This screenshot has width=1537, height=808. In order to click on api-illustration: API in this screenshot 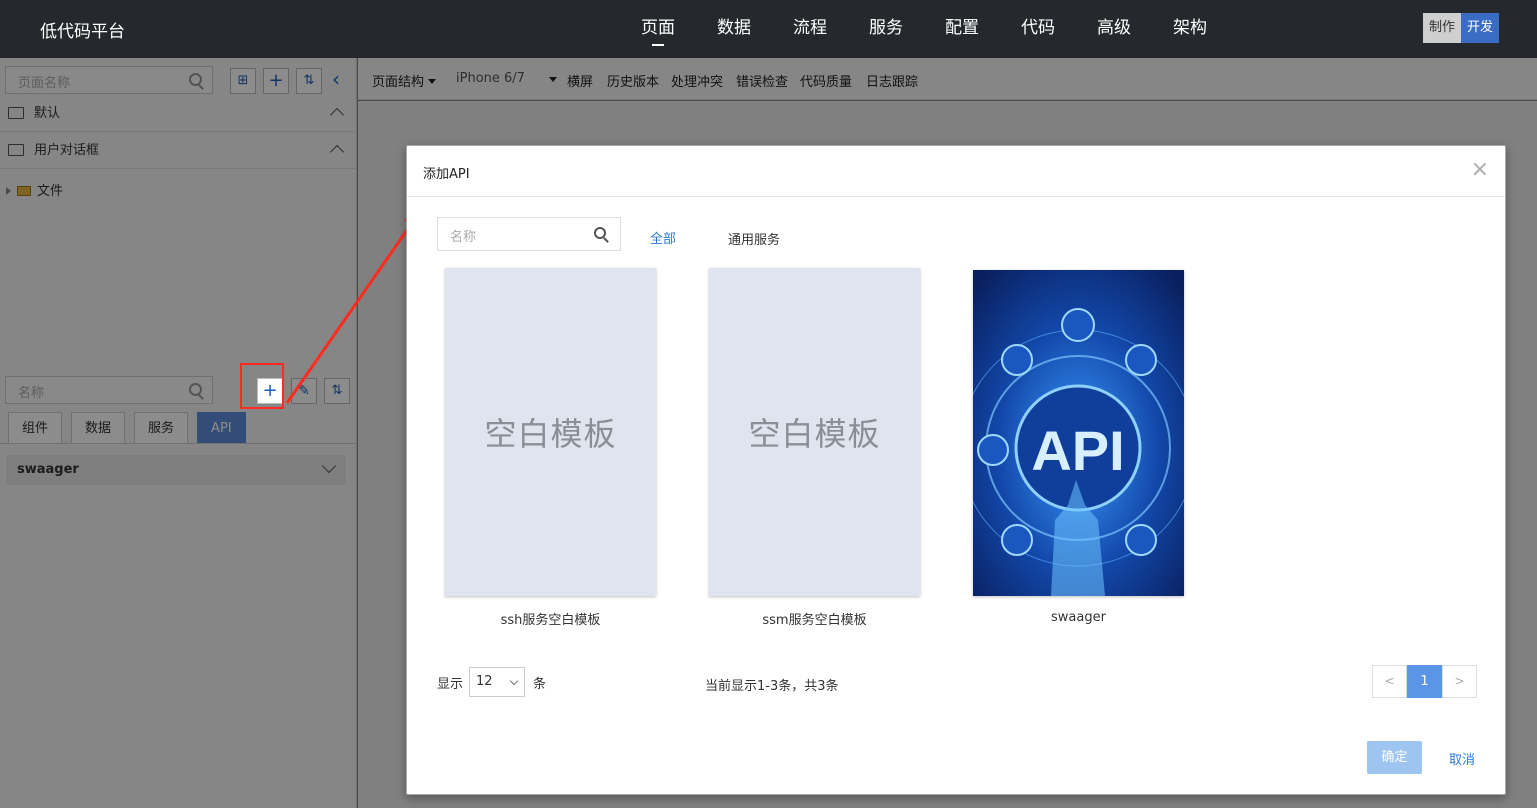, I will do `click(1078, 433)`.